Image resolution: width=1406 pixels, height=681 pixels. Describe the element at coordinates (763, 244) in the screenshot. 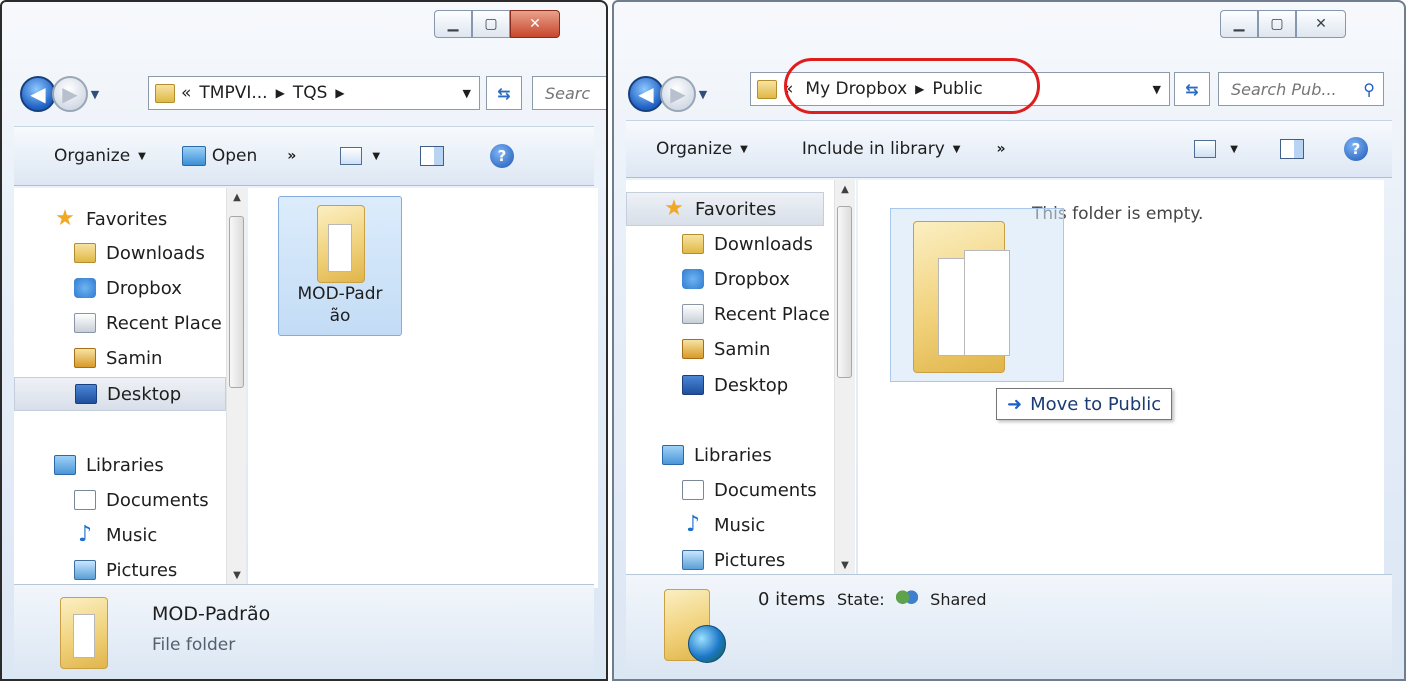

I see `tree-label: Downloads` at that location.